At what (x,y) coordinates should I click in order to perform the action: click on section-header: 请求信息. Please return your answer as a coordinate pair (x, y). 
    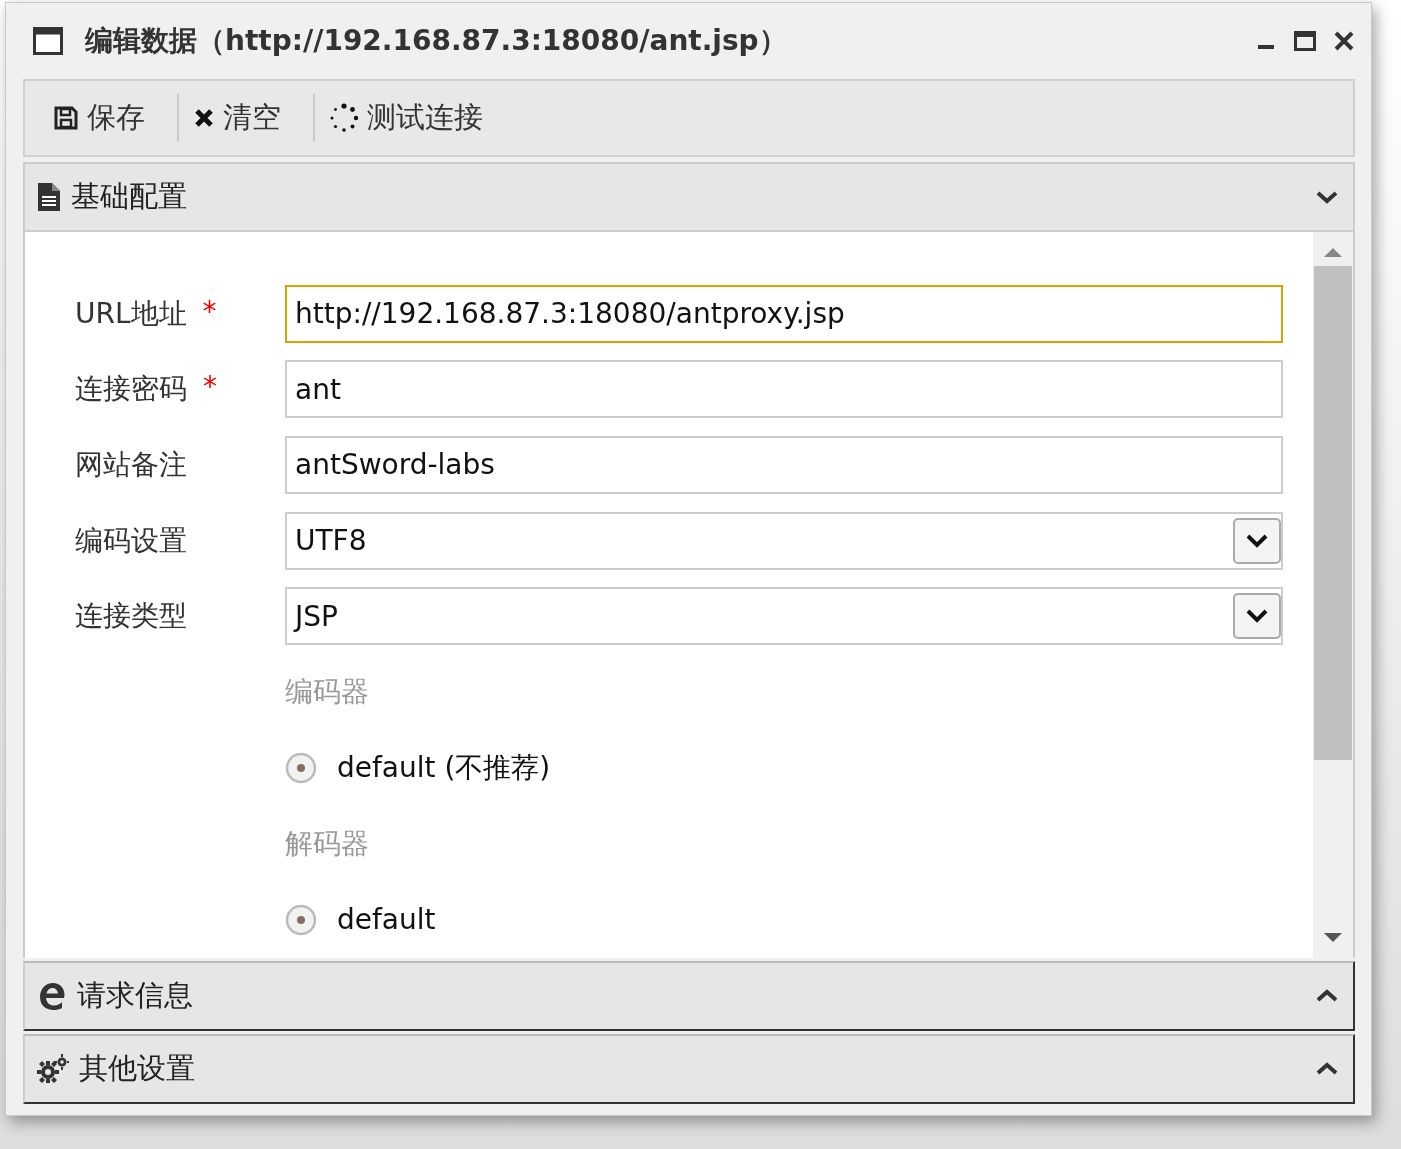
    Looking at the image, I should click on (689, 996).